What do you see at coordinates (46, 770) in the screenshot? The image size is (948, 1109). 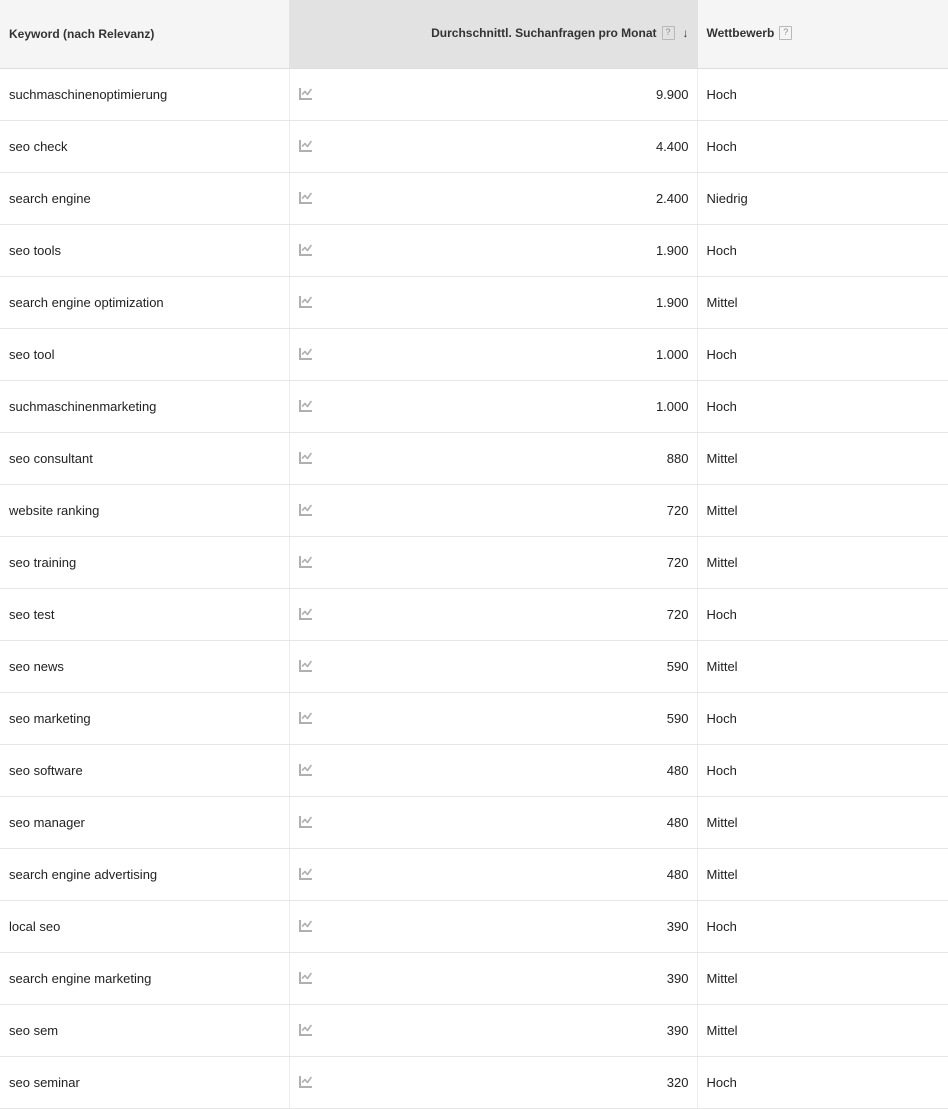 I see `keyword-text: seo software` at bounding box center [46, 770].